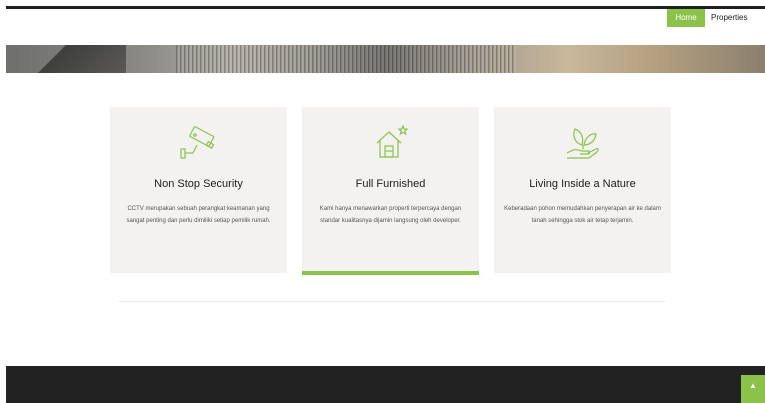 This screenshot has height=403, width=765. What do you see at coordinates (385, 384) in the screenshot?
I see `footer` at bounding box center [385, 384].